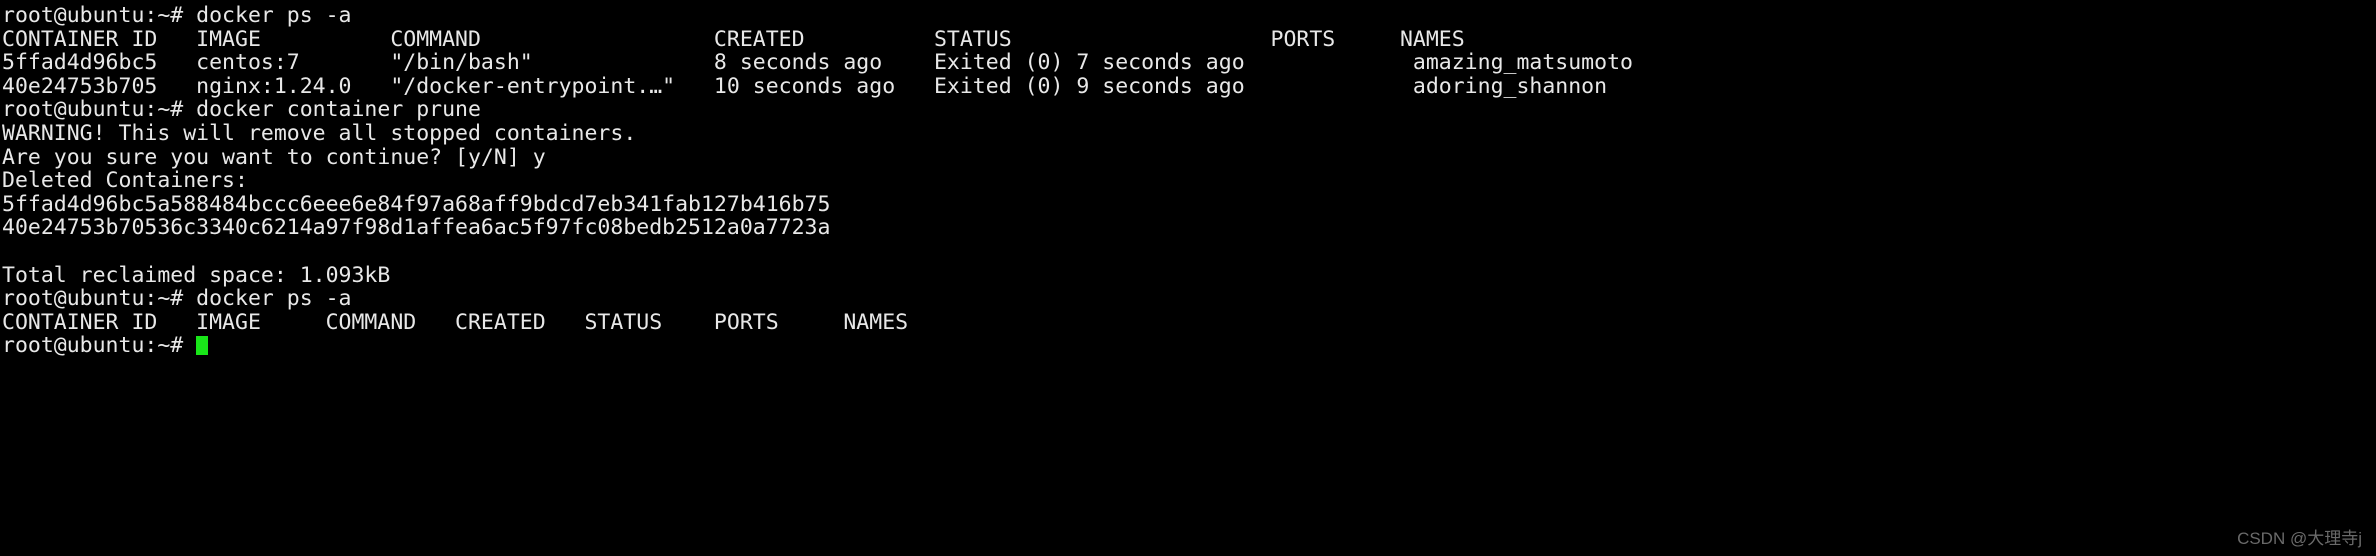 This screenshot has height=556, width=2376. What do you see at coordinates (196, 275) in the screenshot?
I see `terminal-line-reclaimed-space: Total reclaimed space: 1.093kB` at bounding box center [196, 275].